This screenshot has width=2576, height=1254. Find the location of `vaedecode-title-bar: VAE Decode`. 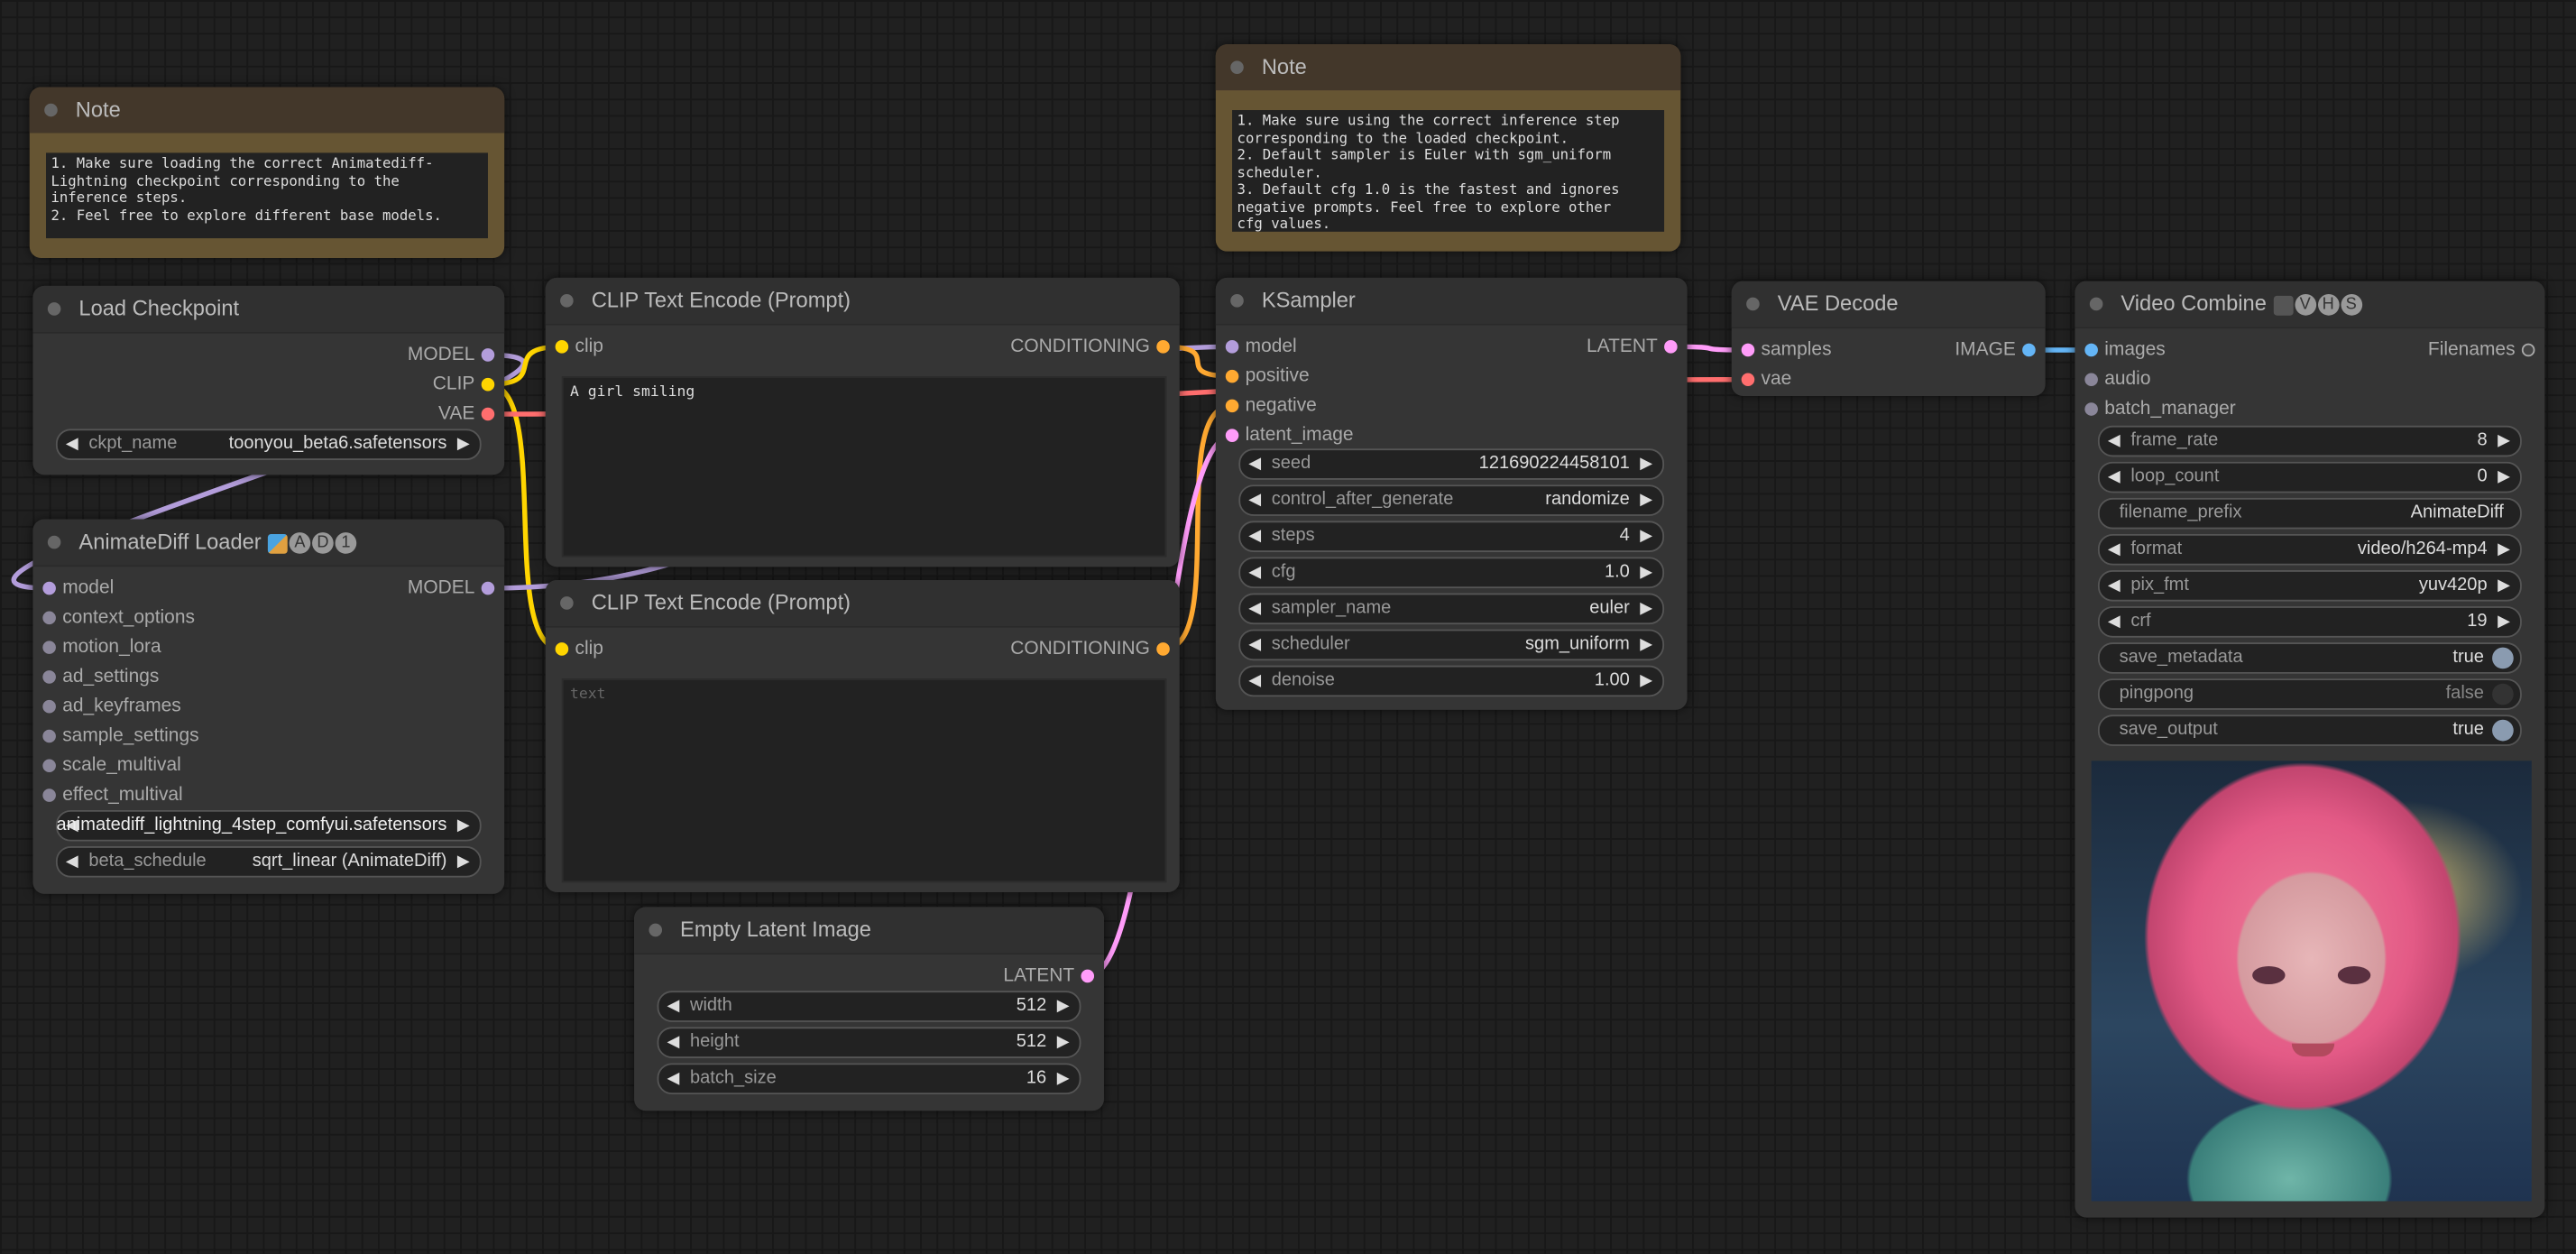

vaedecode-title-bar: VAE Decode is located at coordinates (1889, 305).